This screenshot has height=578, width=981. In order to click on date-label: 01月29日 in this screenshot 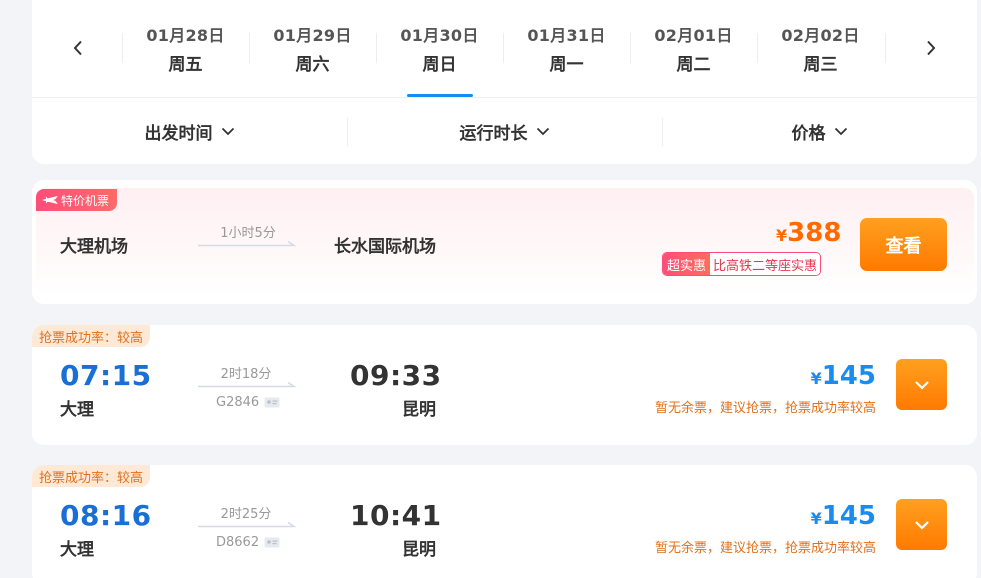, I will do `click(312, 35)`.